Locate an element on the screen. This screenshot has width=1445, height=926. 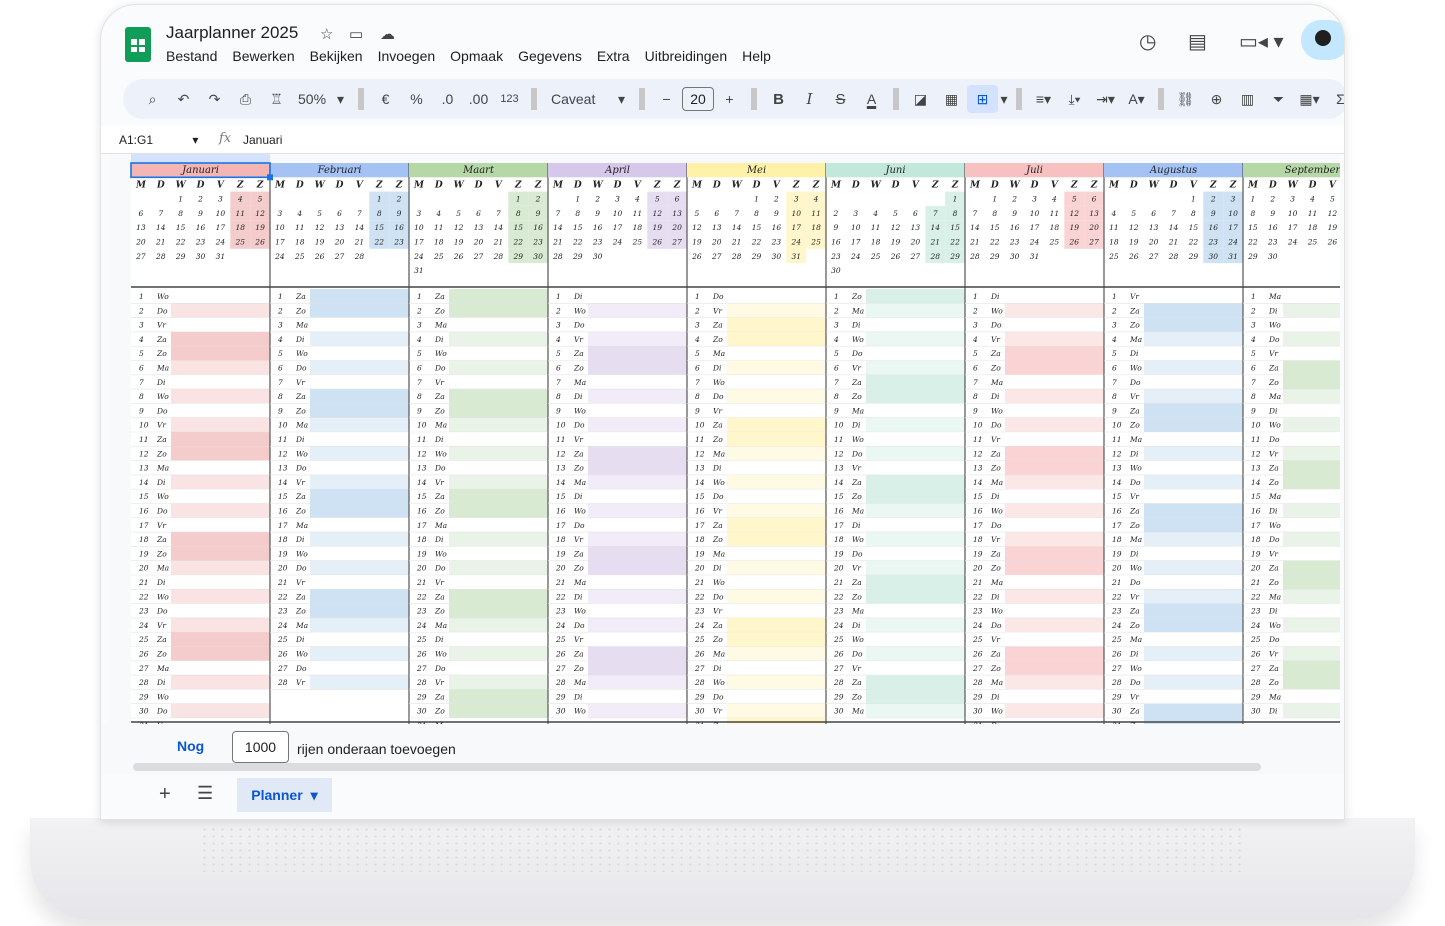
menu-opmaak: Opmaak is located at coordinates (476, 56).